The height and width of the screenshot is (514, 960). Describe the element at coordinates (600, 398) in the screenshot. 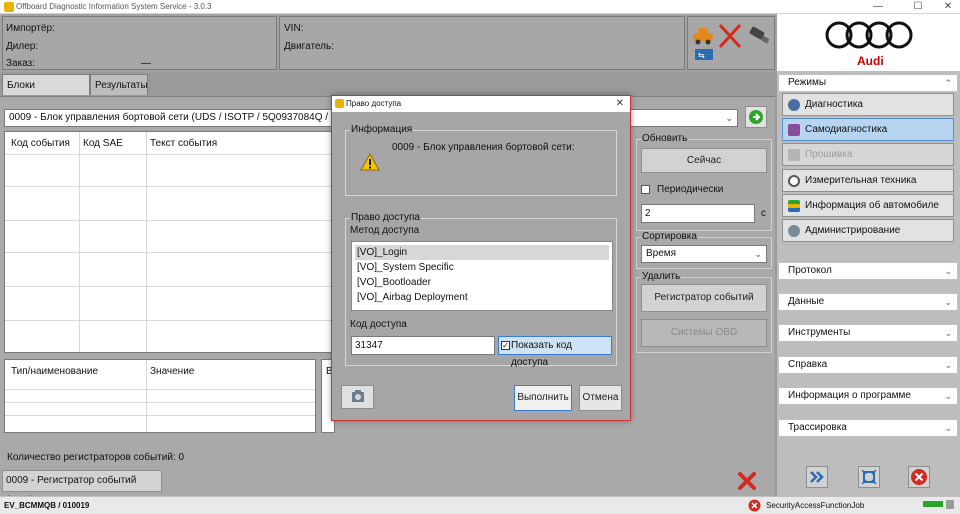

I see `cancel-button: Отмена` at that location.